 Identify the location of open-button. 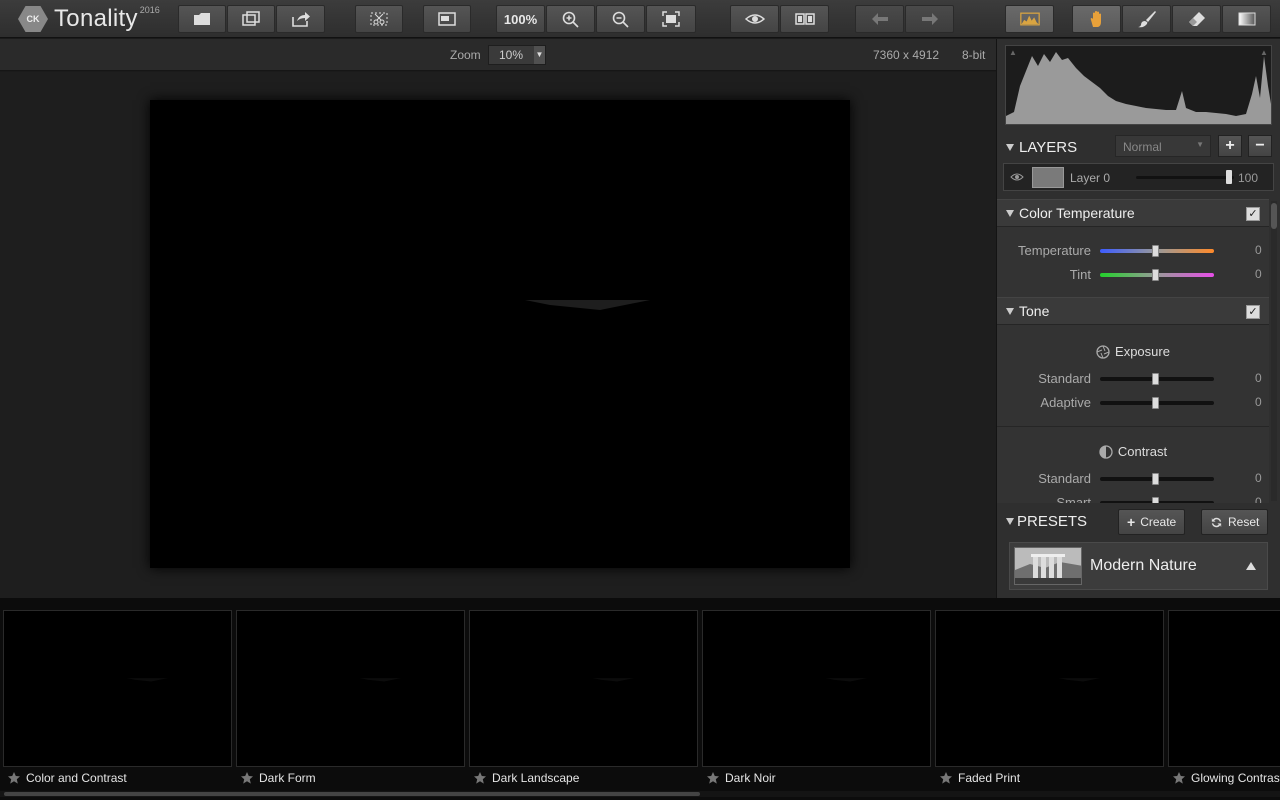
(202, 19).